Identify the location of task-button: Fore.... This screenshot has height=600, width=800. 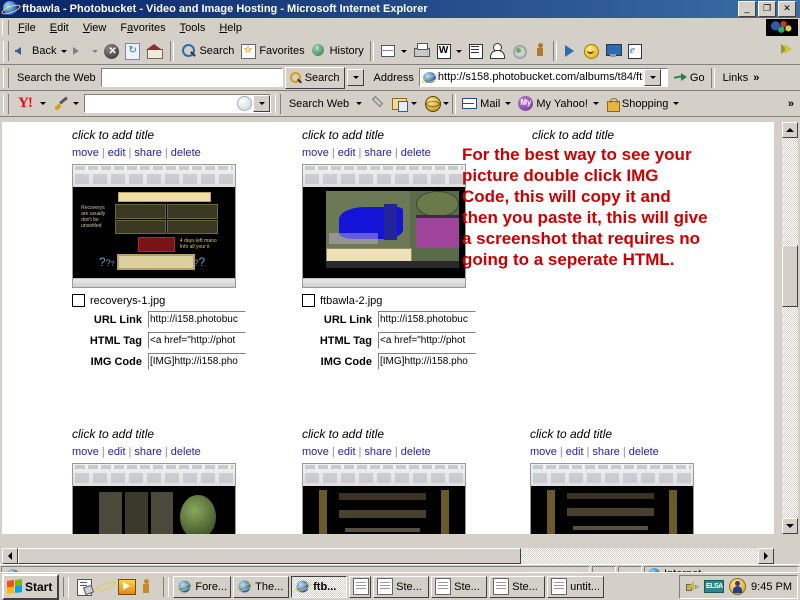
(202, 586).